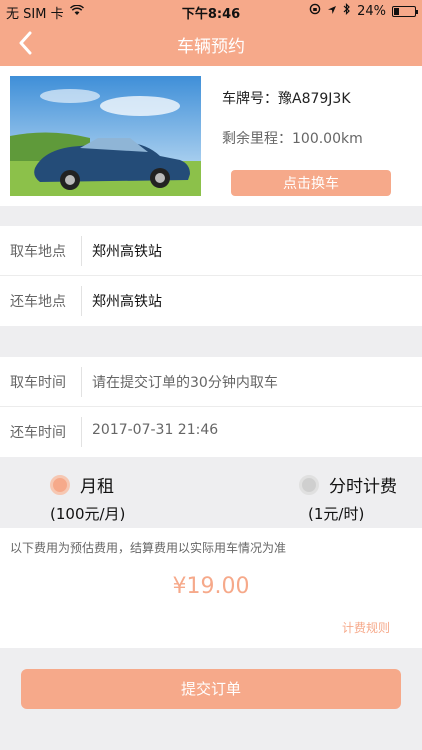  What do you see at coordinates (309, 484) in the screenshot?
I see `radio-unselected-icon` at bounding box center [309, 484].